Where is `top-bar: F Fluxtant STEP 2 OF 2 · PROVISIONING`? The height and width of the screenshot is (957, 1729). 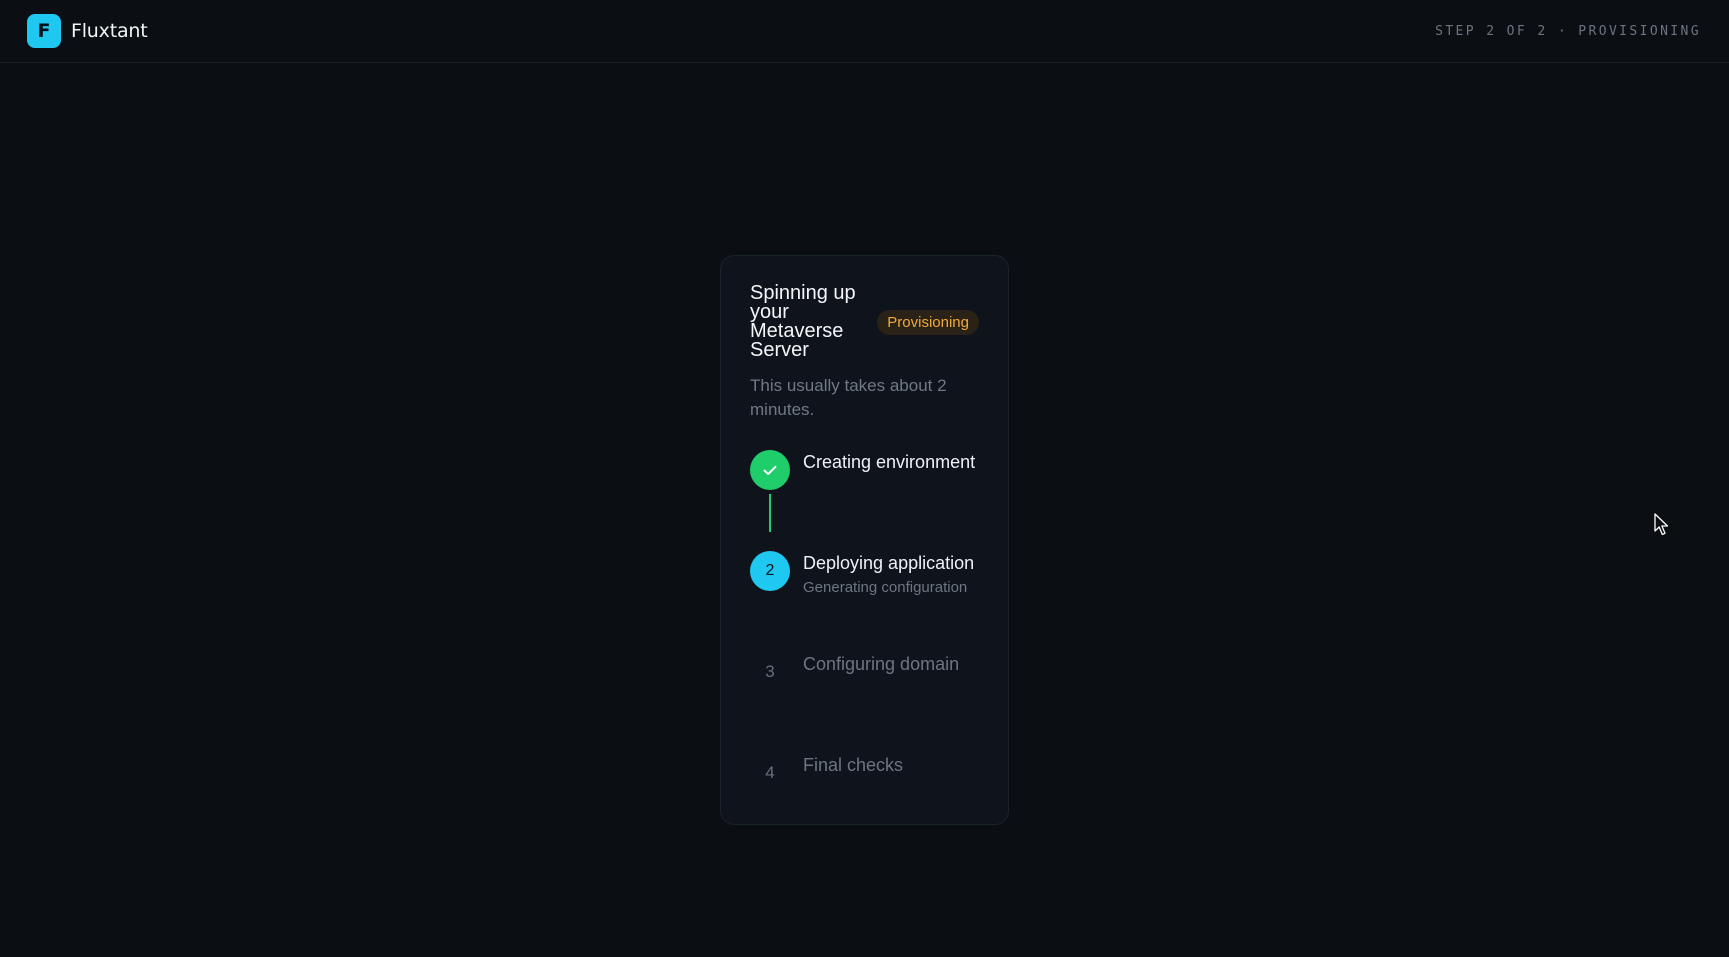
top-bar: F Fluxtant STEP 2 OF 2 · PROVISIONING is located at coordinates (864, 31).